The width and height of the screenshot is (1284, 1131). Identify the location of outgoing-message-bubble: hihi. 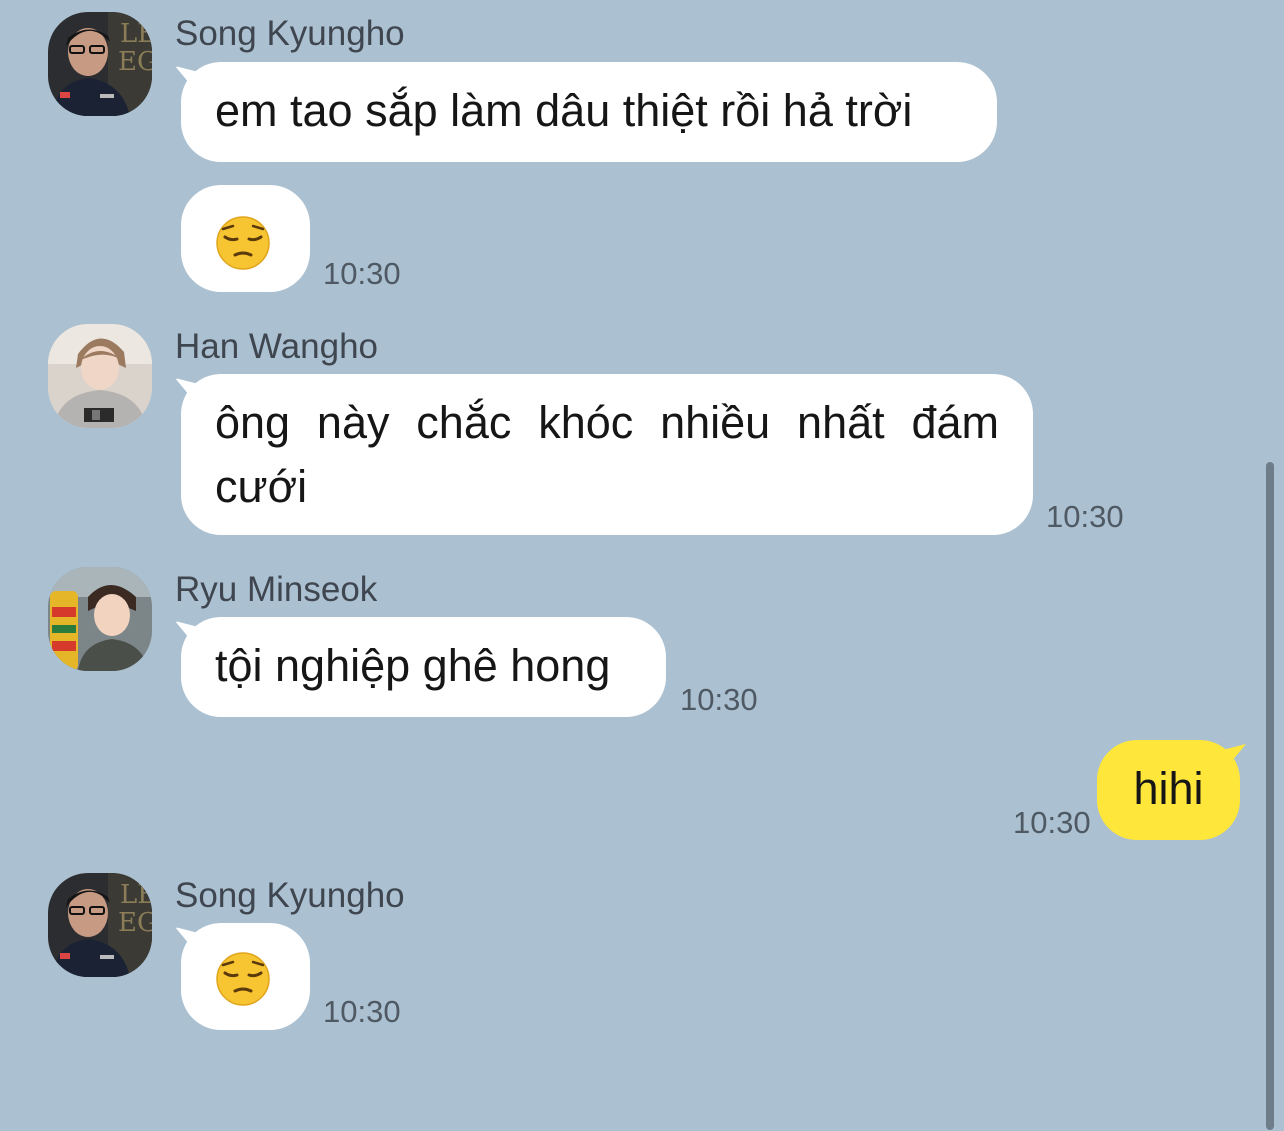
(1168, 790).